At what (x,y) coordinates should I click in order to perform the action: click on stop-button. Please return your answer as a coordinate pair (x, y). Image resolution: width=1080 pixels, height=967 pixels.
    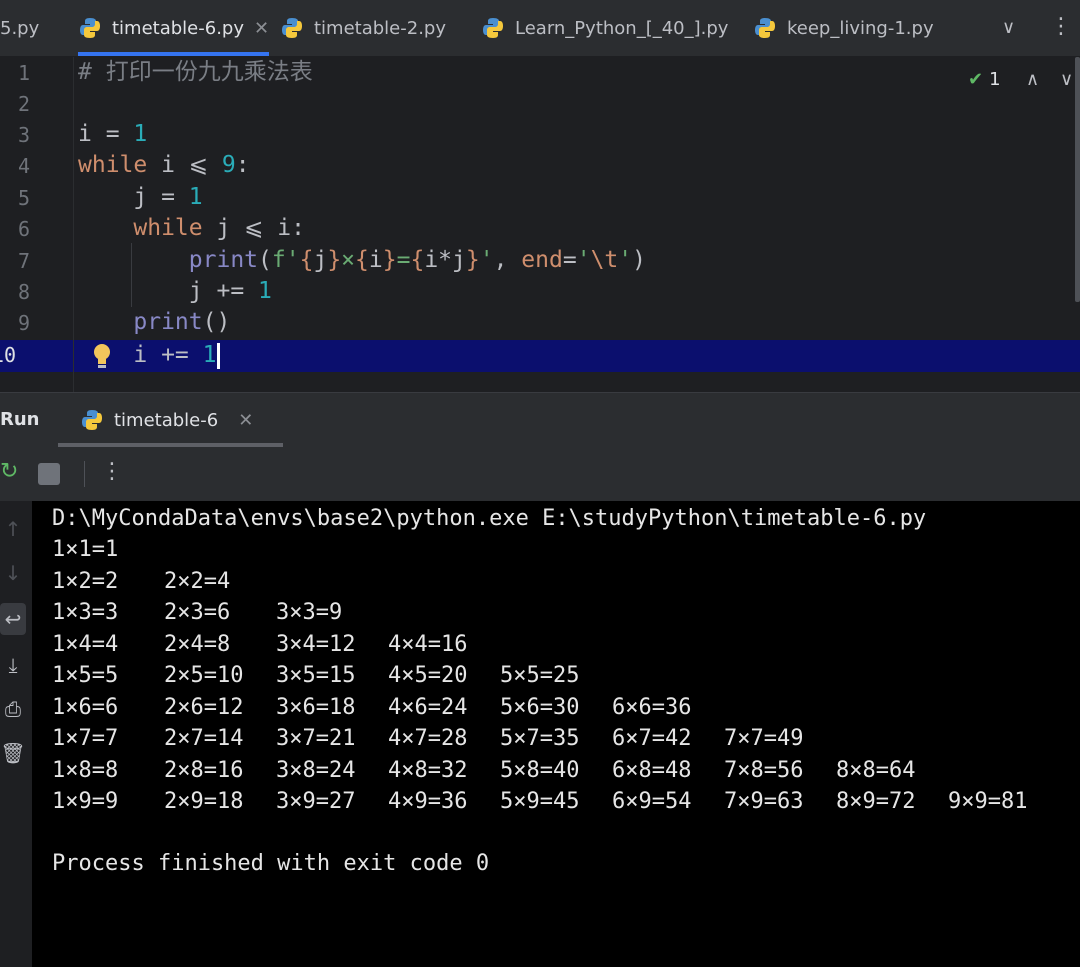
    Looking at the image, I should click on (49, 474).